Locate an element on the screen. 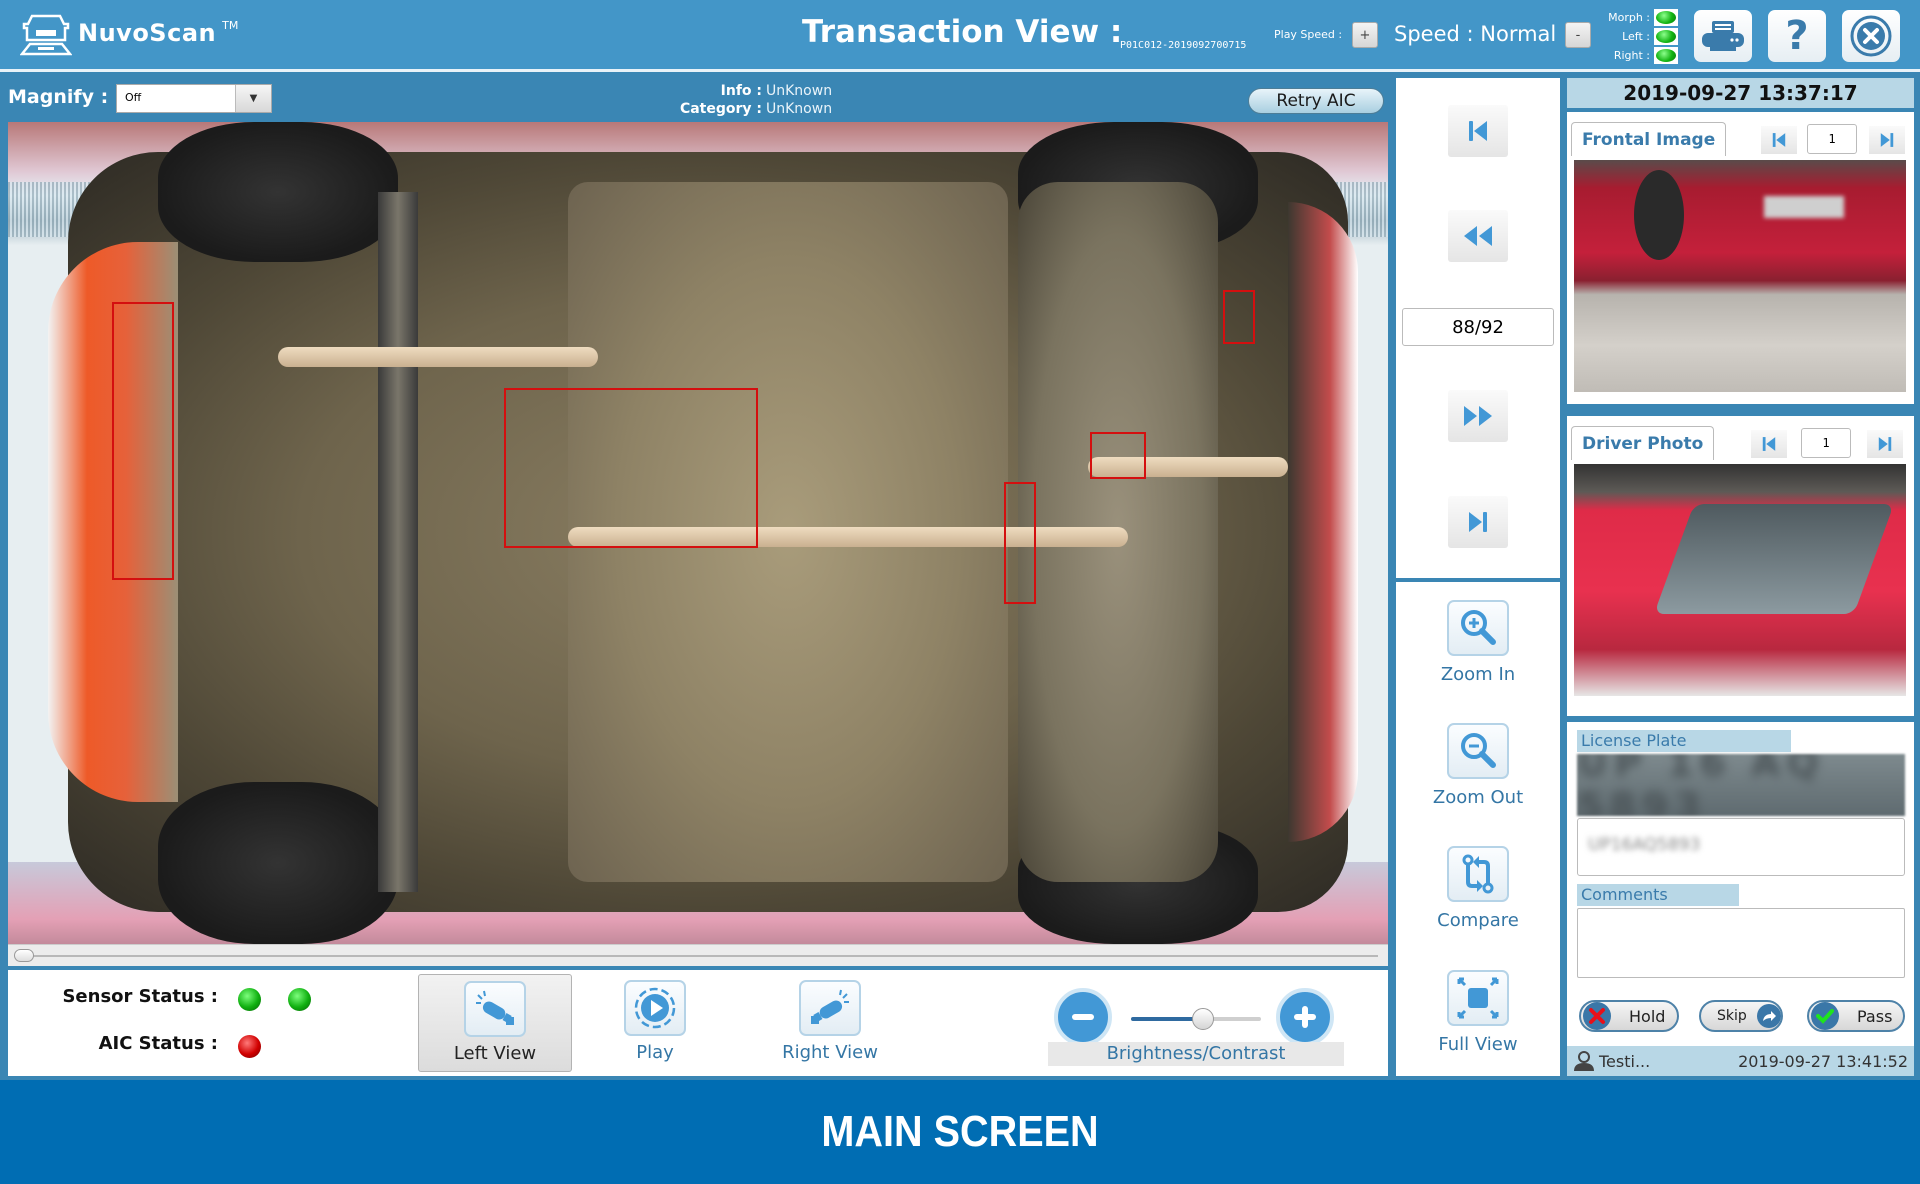  screen-caption: MAIN SCREEN is located at coordinates (960, 1132).